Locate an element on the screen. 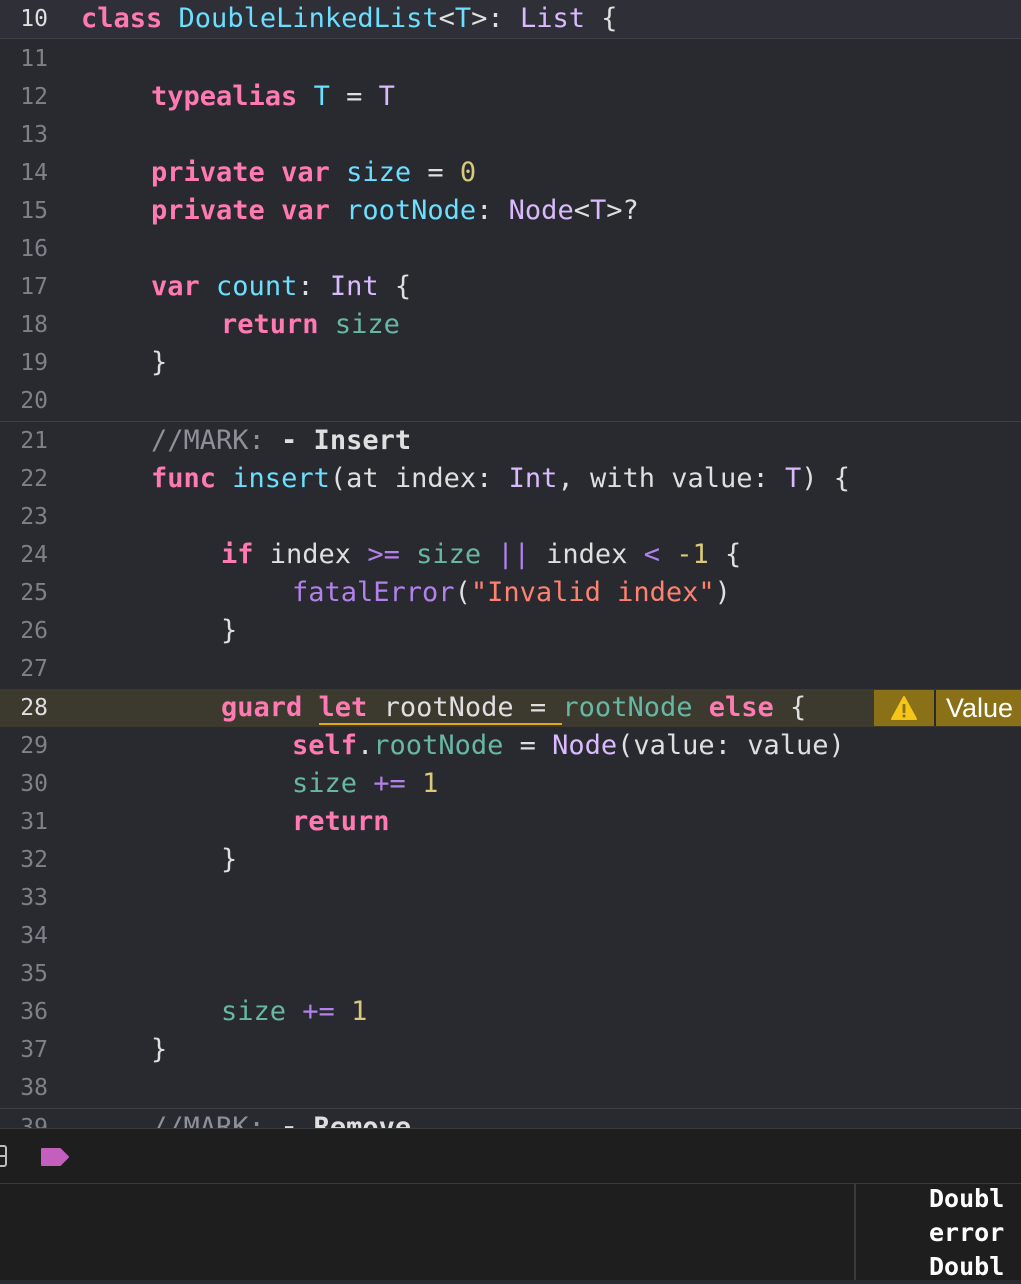 This screenshot has height=1284, width=1021. panel-toggle-icon is located at coordinates (4, 1156).